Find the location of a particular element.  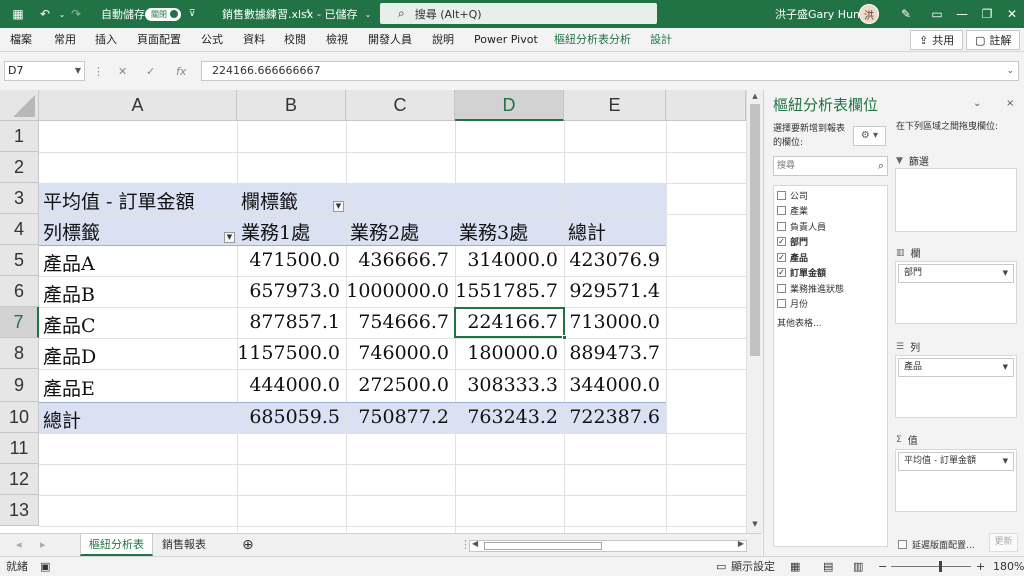

pane-close-icon: × is located at coordinates (1010, 103).